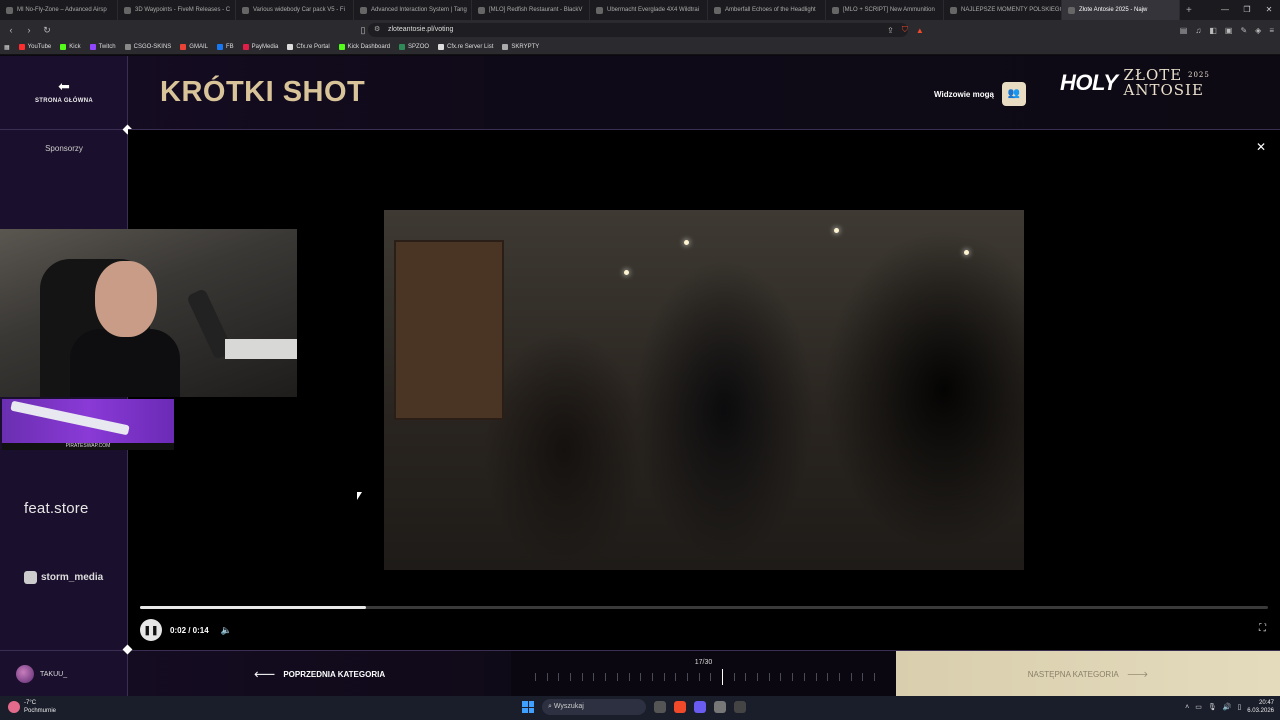  I want to click on fullscreen-icon: ⛶, so click(1262, 628).